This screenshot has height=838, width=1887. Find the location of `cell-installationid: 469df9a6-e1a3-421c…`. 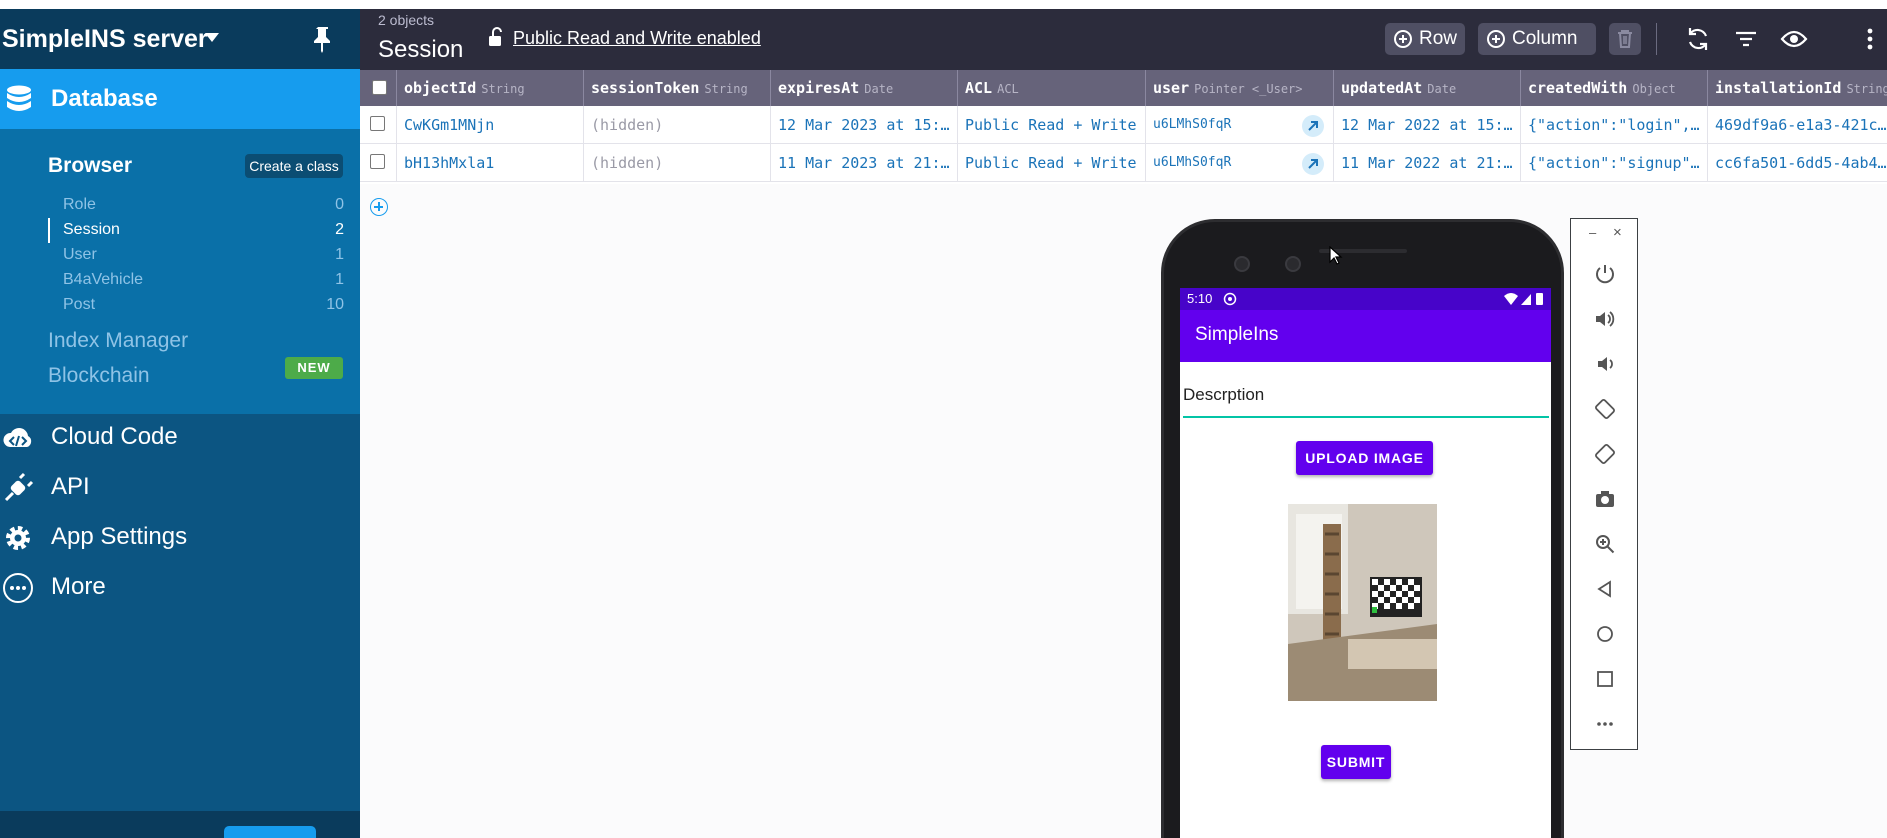

cell-installationid: 469df9a6-e1a3-421c… is located at coordinates (1797, 125).